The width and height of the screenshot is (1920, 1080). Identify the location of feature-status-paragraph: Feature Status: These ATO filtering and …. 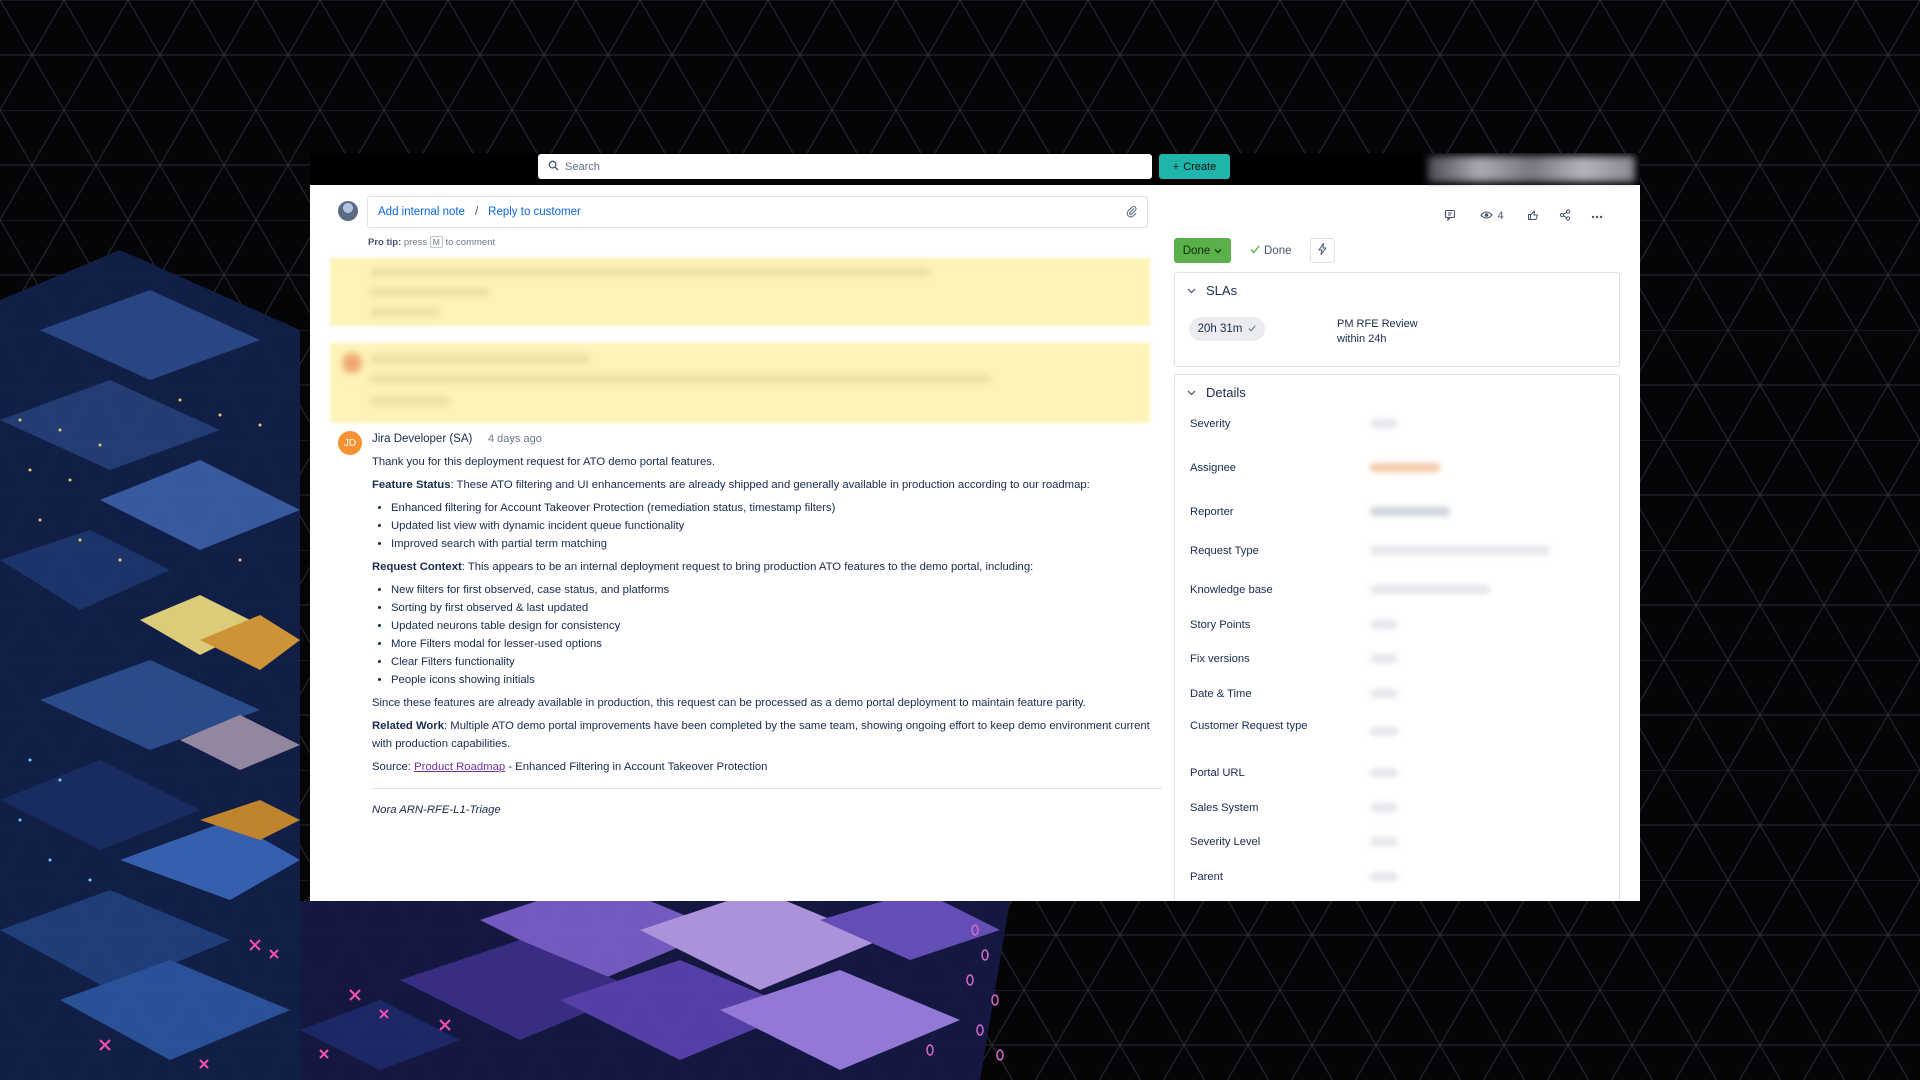
(767, 485).